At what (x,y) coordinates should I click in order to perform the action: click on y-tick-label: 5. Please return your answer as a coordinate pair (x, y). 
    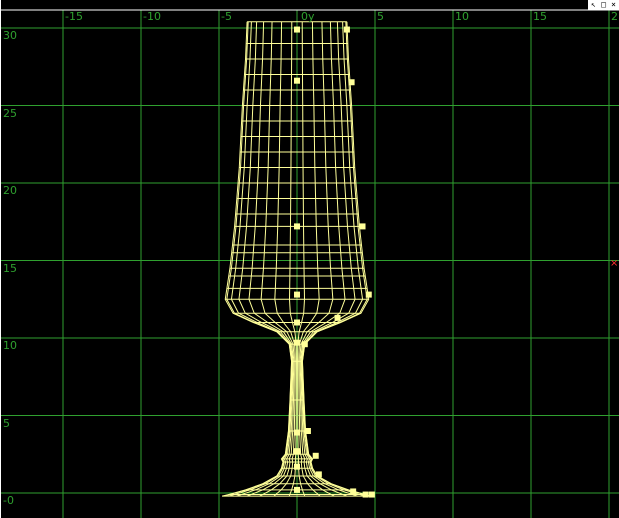
    Looking at the image, I should click on (6, 423).